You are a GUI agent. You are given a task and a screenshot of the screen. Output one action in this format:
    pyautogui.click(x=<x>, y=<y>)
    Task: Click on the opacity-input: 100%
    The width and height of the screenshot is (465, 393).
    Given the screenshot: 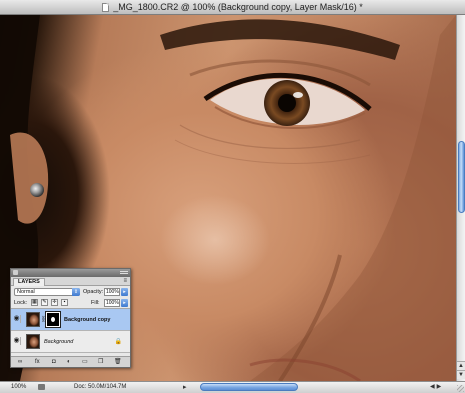 What is the action you would take?
    pyautogui.click(x=112, y=292)
    